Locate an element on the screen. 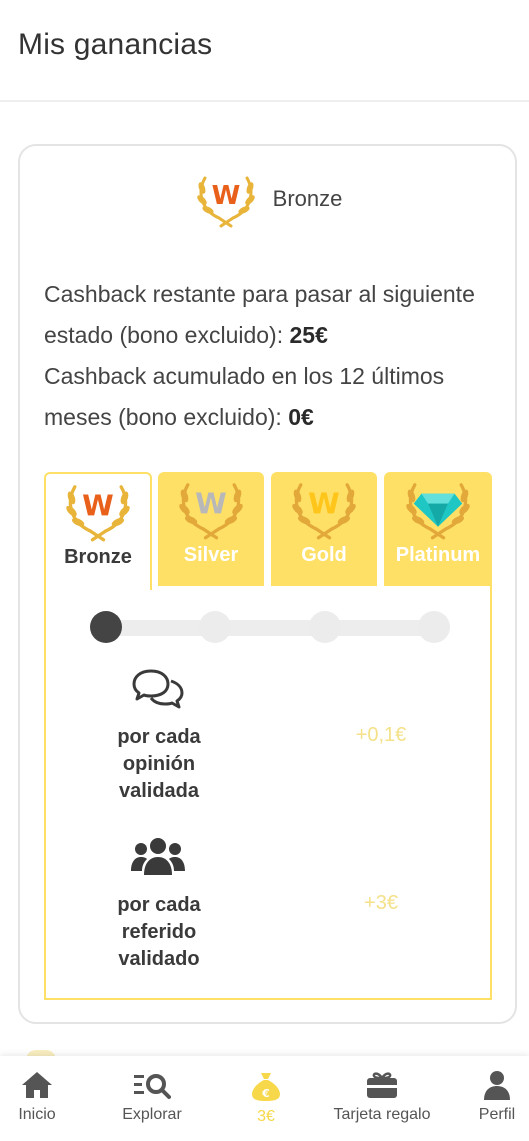 This screenshot has height=1141, width=529. silver-badge-icon: W is located at coordinates (211, 511).